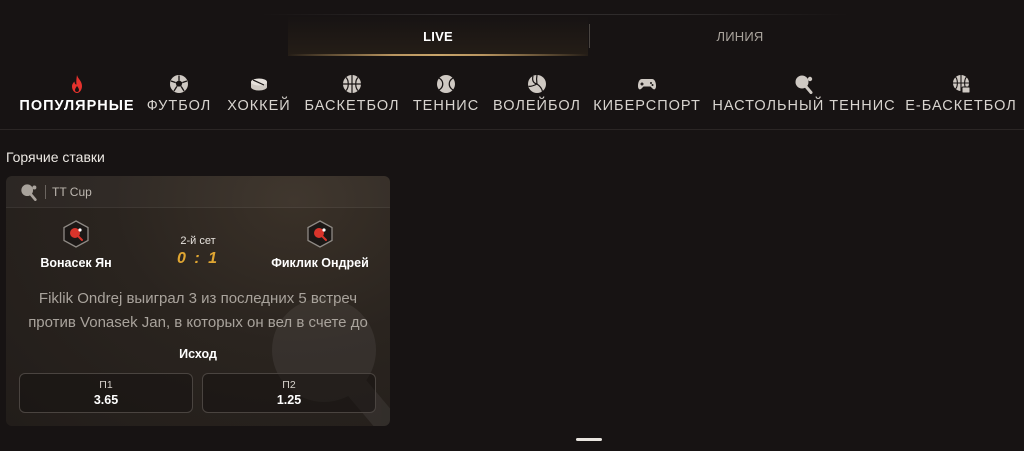 This screenshot has height=451, width=1024. Describe the element at coordinates (537, 106) in the screenshot. I see `sport-label: ВОЛЕЙБОЛ` at that location.